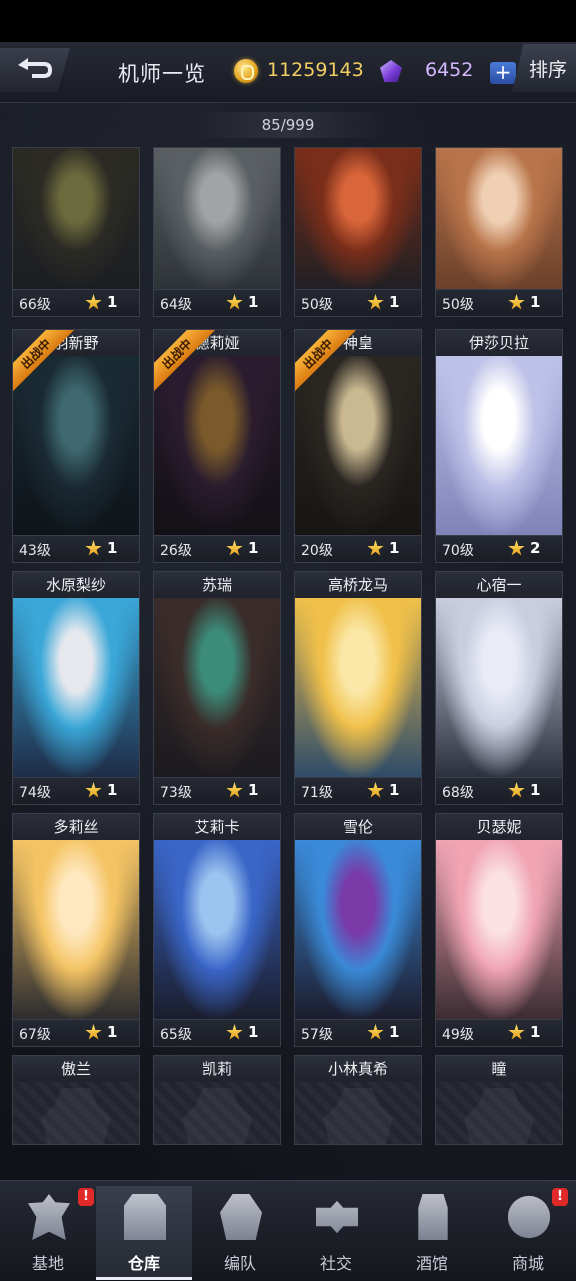 The height and width of the screenshot is (1281, 576). What do you see at coordinates (499, 1032) in the screenshot?
I see `pilot-stats: 49级 1` at bounding box center [499, 1032].